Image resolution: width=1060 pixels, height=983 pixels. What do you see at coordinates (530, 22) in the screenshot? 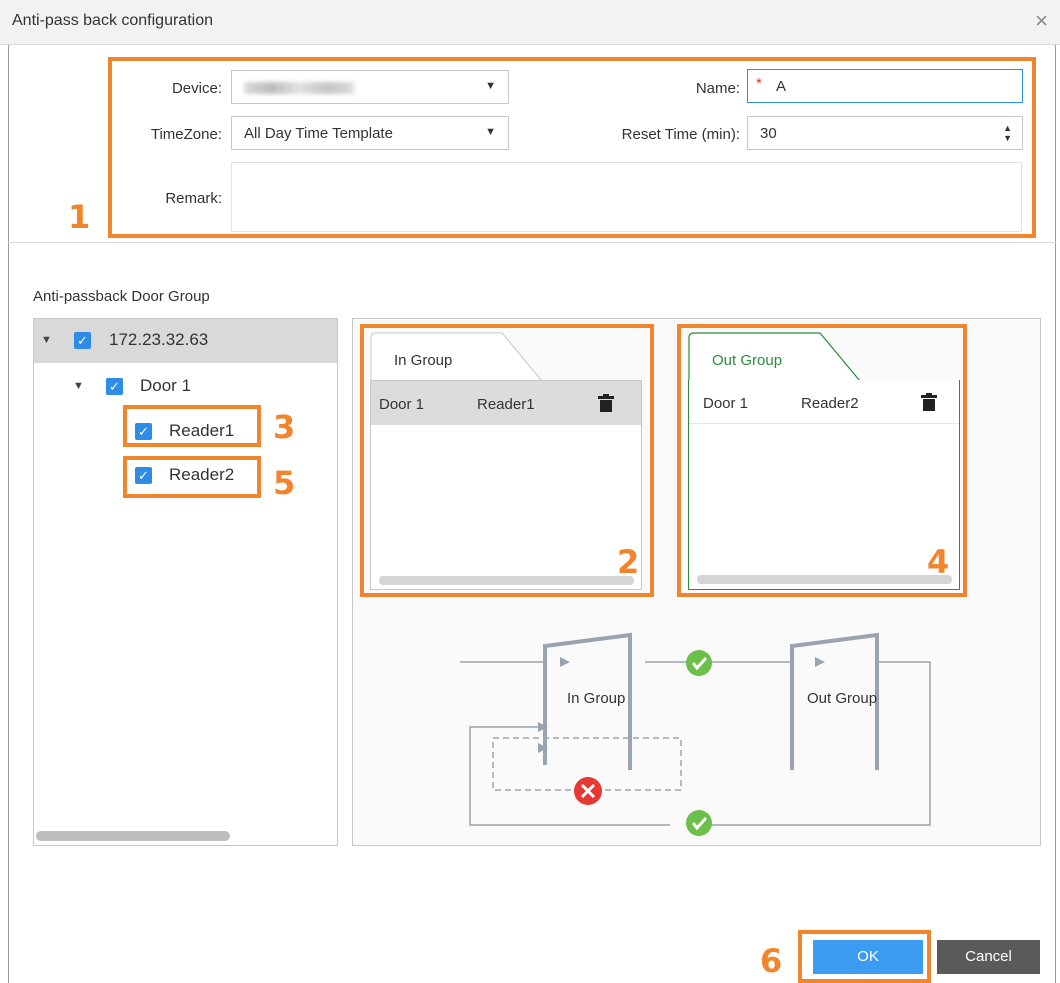
I see `title-bar: Anti-pass back configuration ×` at bounding box center [530, 22].